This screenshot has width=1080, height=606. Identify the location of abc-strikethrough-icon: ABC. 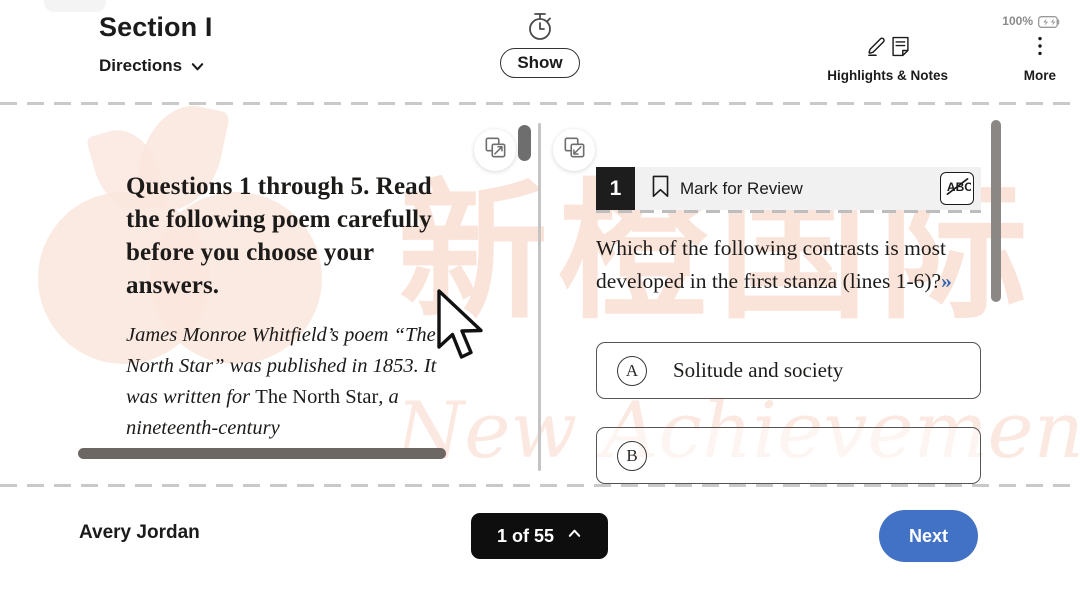
(958, 189).